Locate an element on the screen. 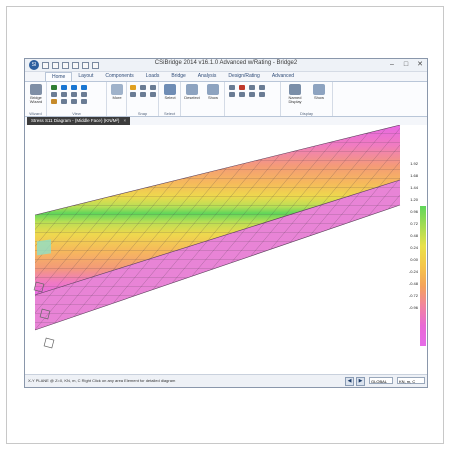 The image size is (450, 450). display-undeformed-icon is located at coordinates (232, 87).